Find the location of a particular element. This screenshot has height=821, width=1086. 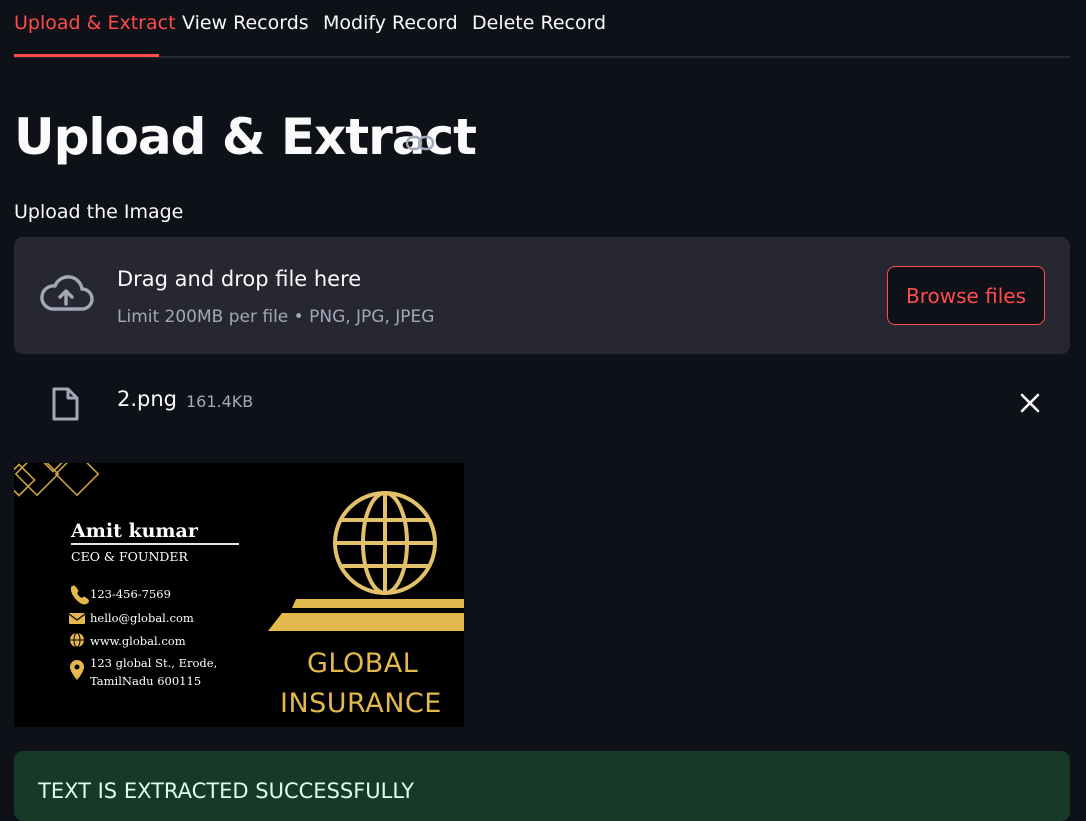

card-brand-line2: INSURANCE is located at coordinates (361, 703).